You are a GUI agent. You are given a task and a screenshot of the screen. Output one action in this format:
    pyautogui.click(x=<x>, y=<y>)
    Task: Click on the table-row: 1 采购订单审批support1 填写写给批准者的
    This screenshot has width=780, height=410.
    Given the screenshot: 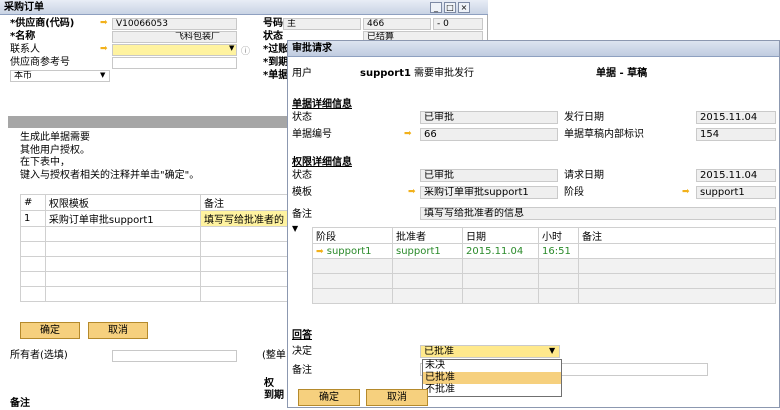 What is the action you would take?
    pyautogui.click(x=154, y=218)
    